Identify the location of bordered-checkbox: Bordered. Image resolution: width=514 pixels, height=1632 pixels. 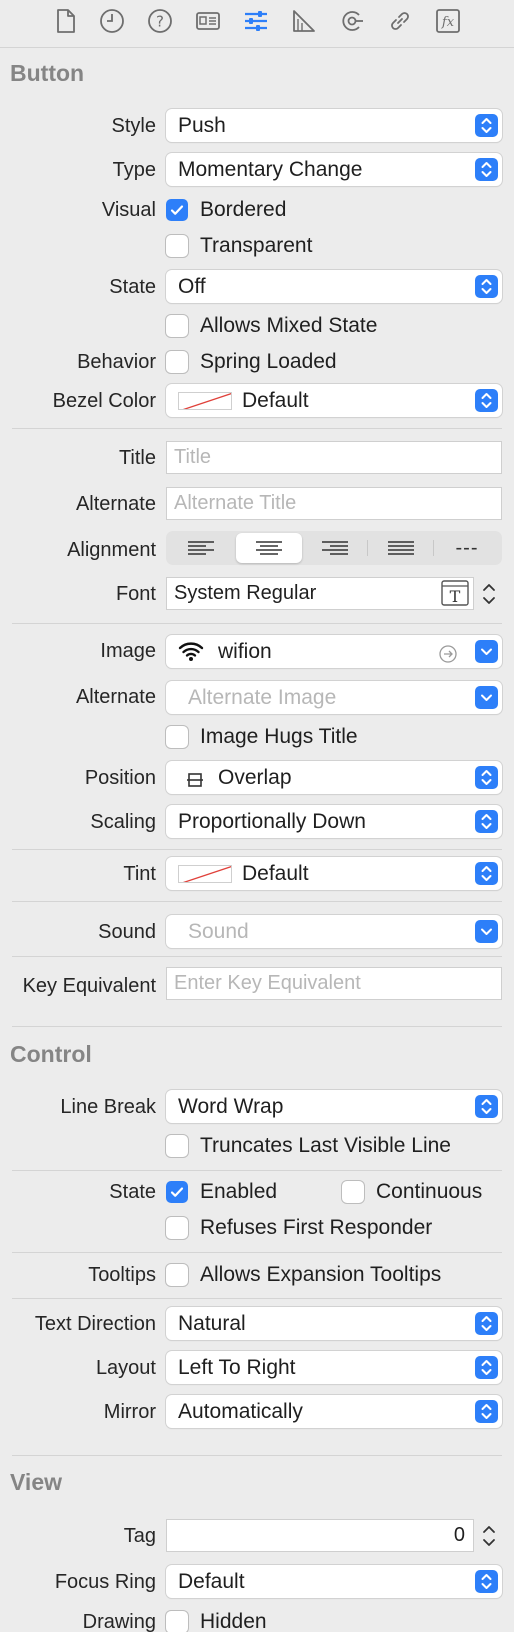
(226, 210).